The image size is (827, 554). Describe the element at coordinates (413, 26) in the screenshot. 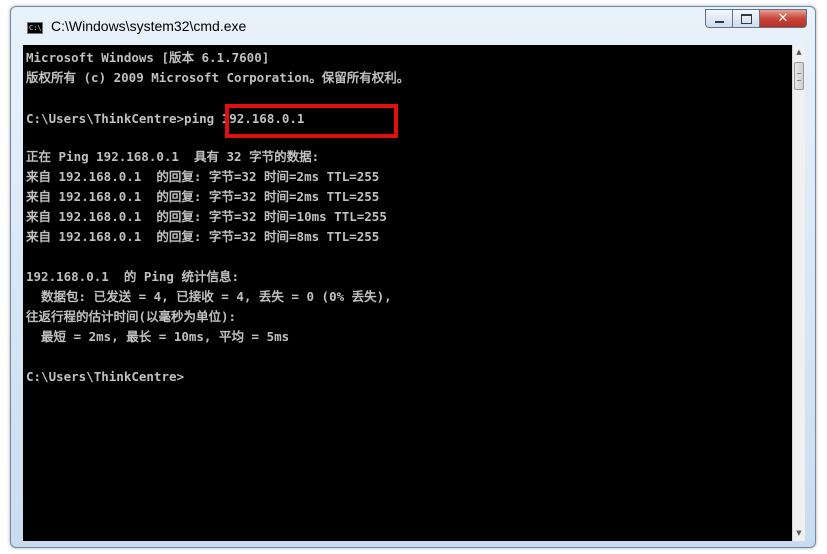

I see `title-bar: C:\ C:\Windows\system32\cmd.exe ✕` at that location.